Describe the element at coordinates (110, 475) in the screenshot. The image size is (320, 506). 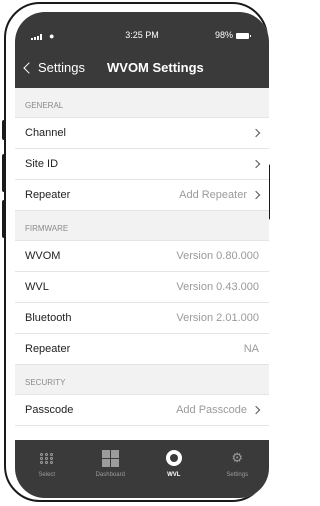
I see `tab-label: Dashboard` at that location.